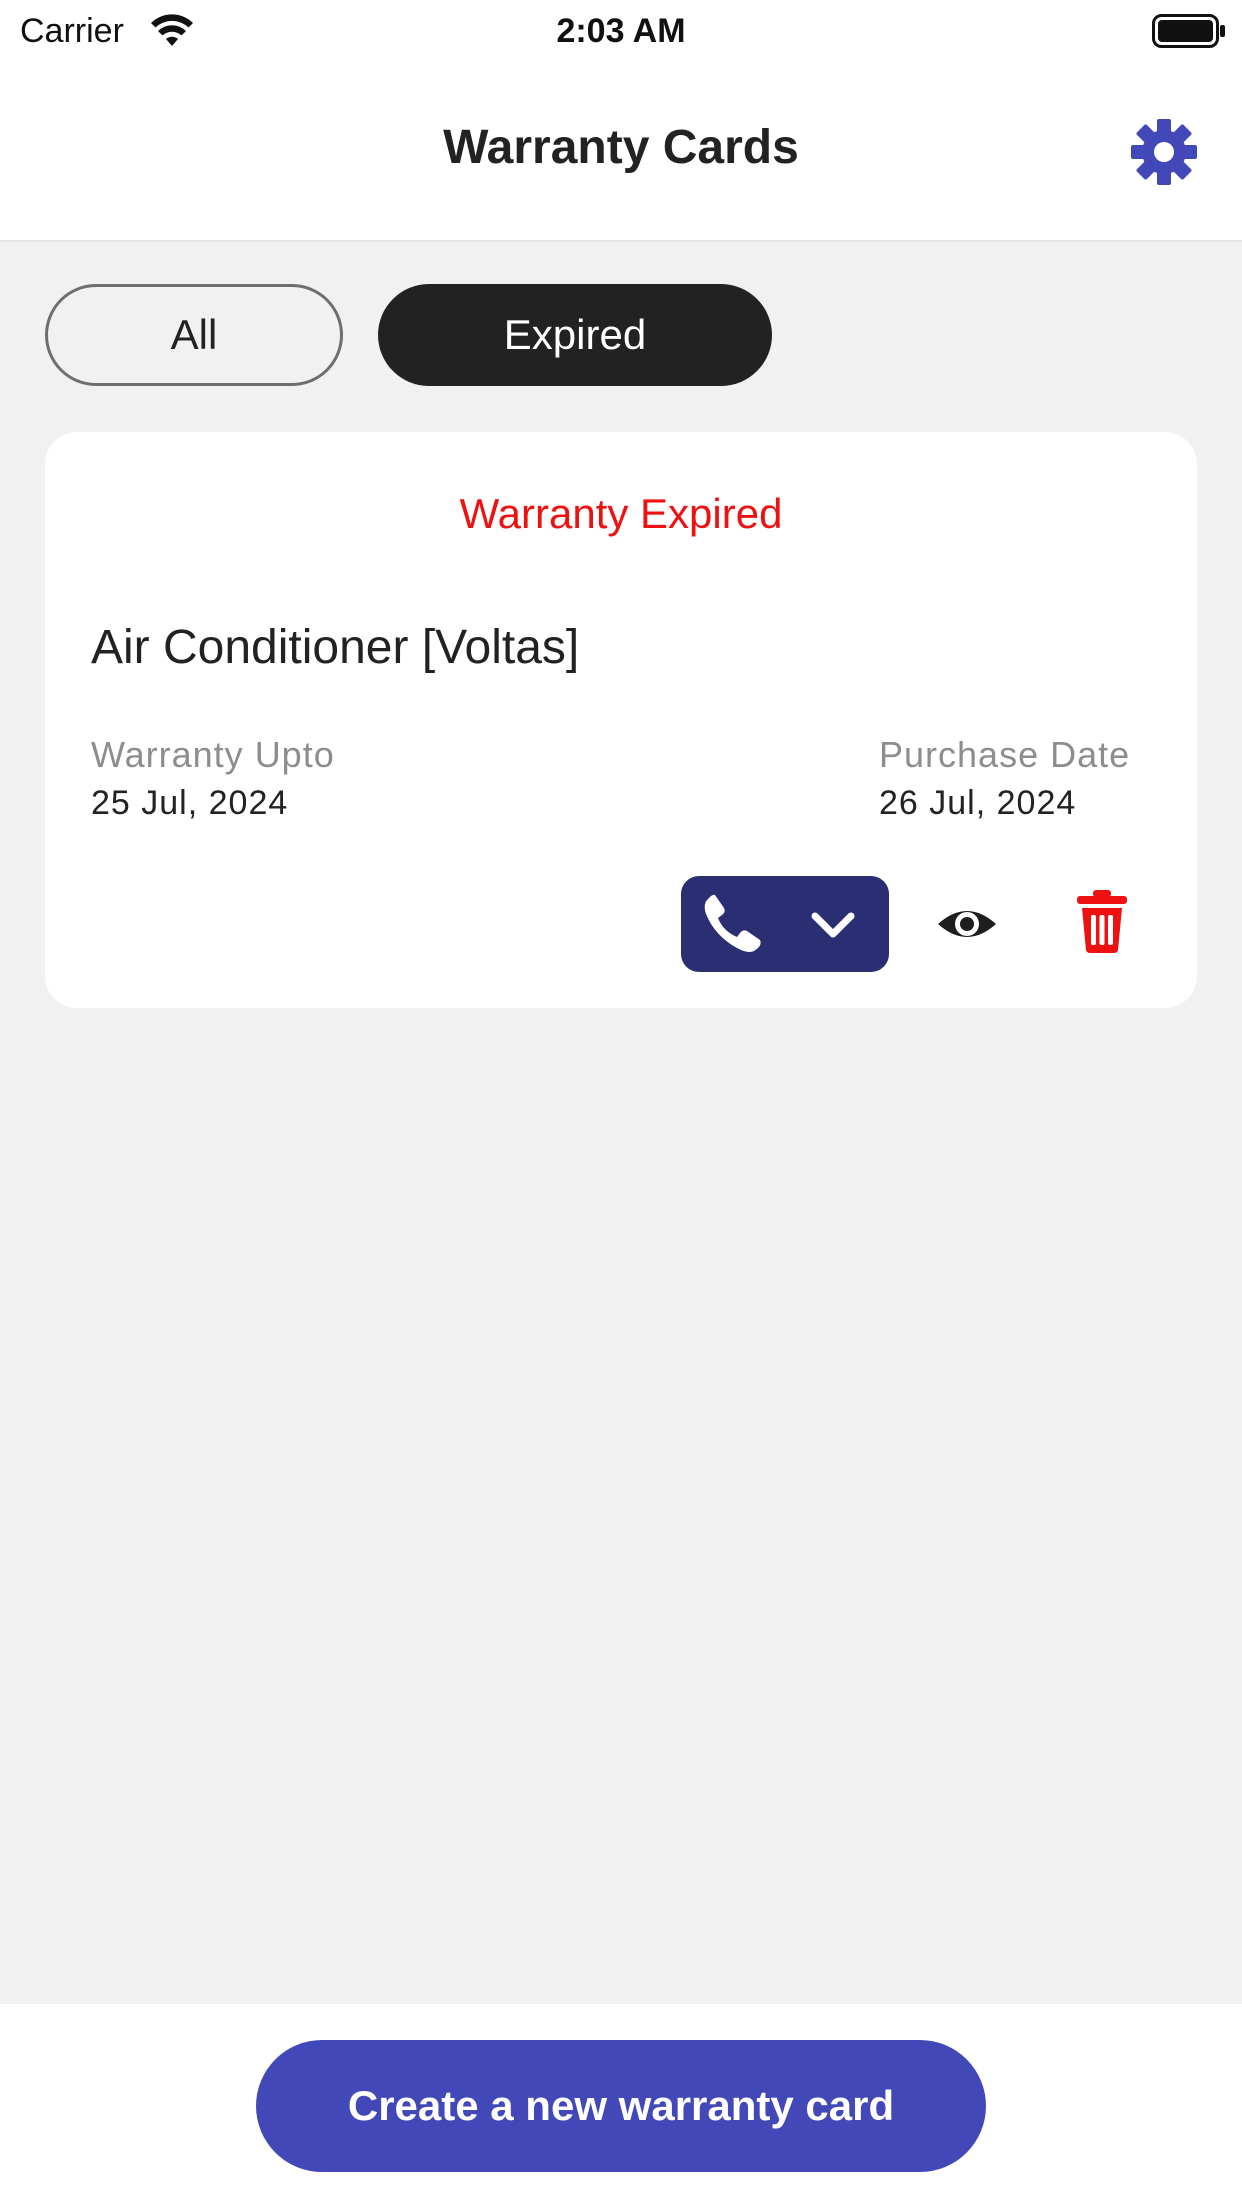 This screenshot has width=1242, height=2208. Describe the element at coordinates (190, 803) in the screenshot. I see `warranty-upto-value: 25 Jul, 2024` at that location.